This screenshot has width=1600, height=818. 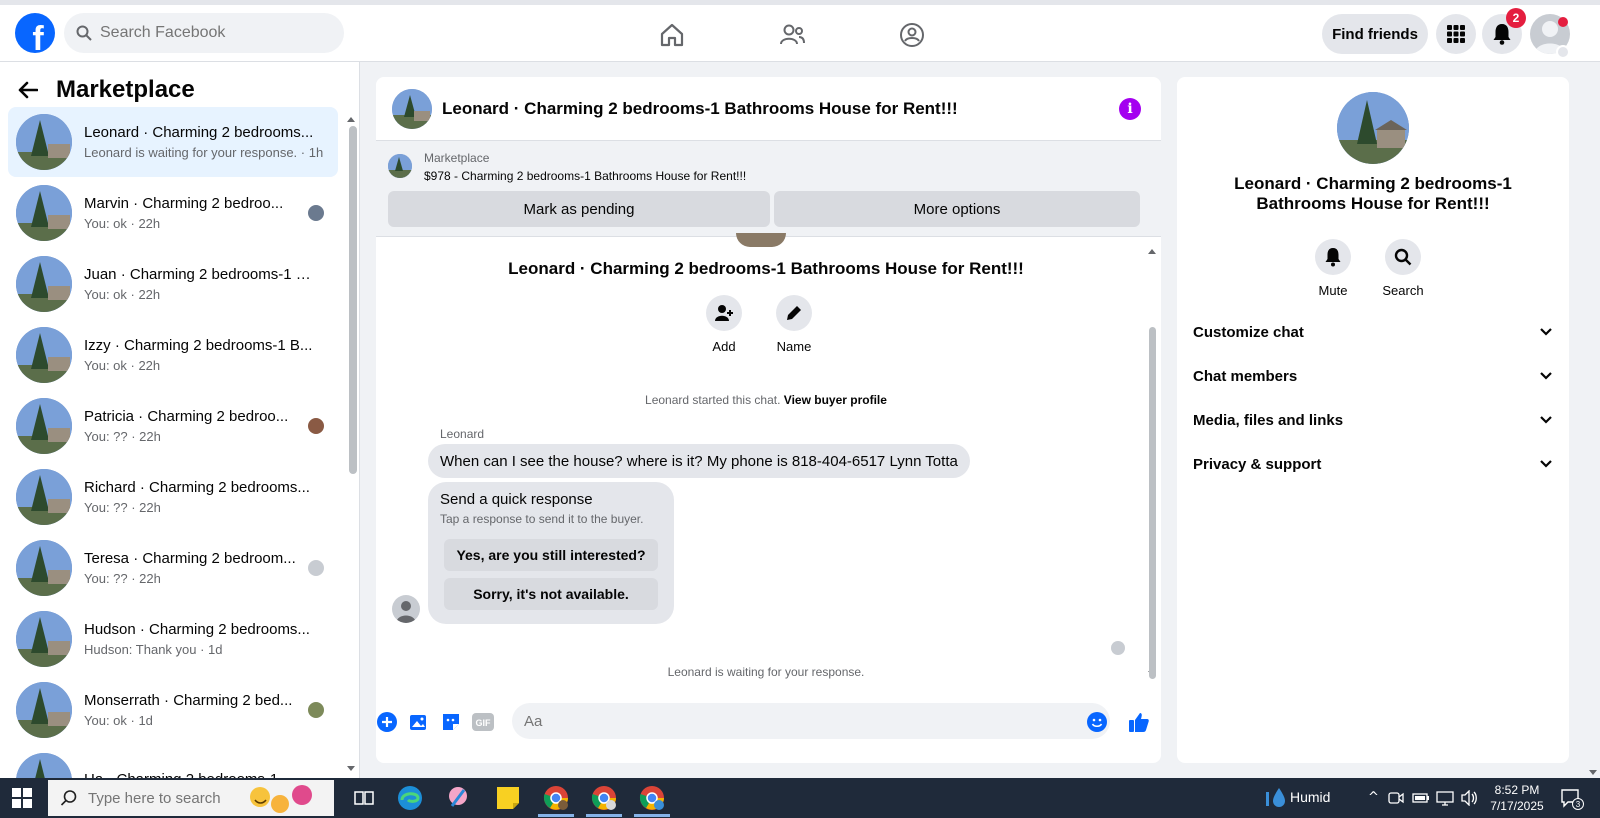 I want to click on plus-circle-icon, so click(x=387, y=722).